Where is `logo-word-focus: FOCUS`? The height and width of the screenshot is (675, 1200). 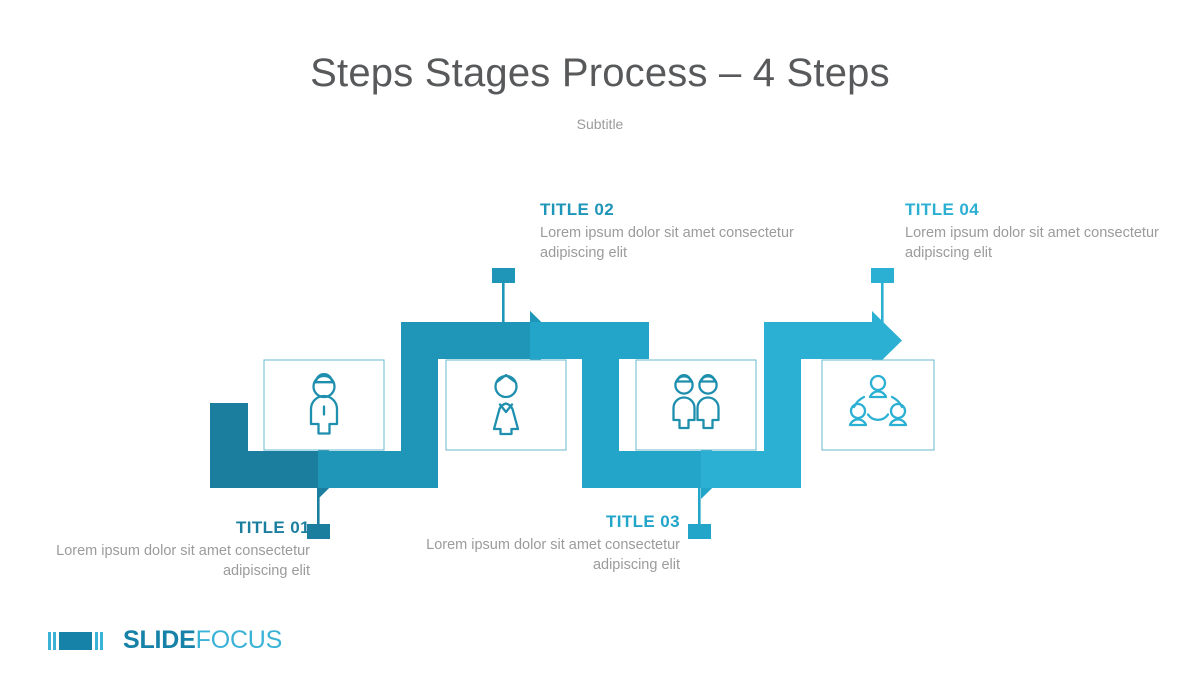
logo-word-focus: FOCUS is located at coordinates (239, 640).